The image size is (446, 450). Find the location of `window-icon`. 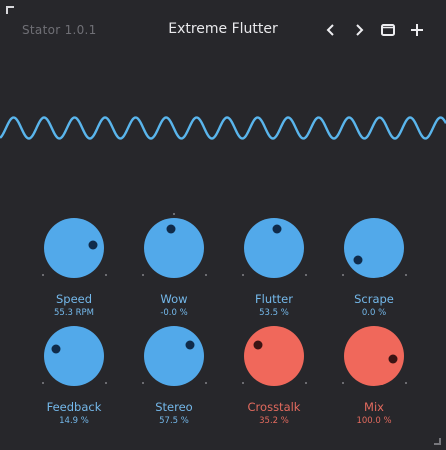

window-icon is located at coordinates (388, 30).